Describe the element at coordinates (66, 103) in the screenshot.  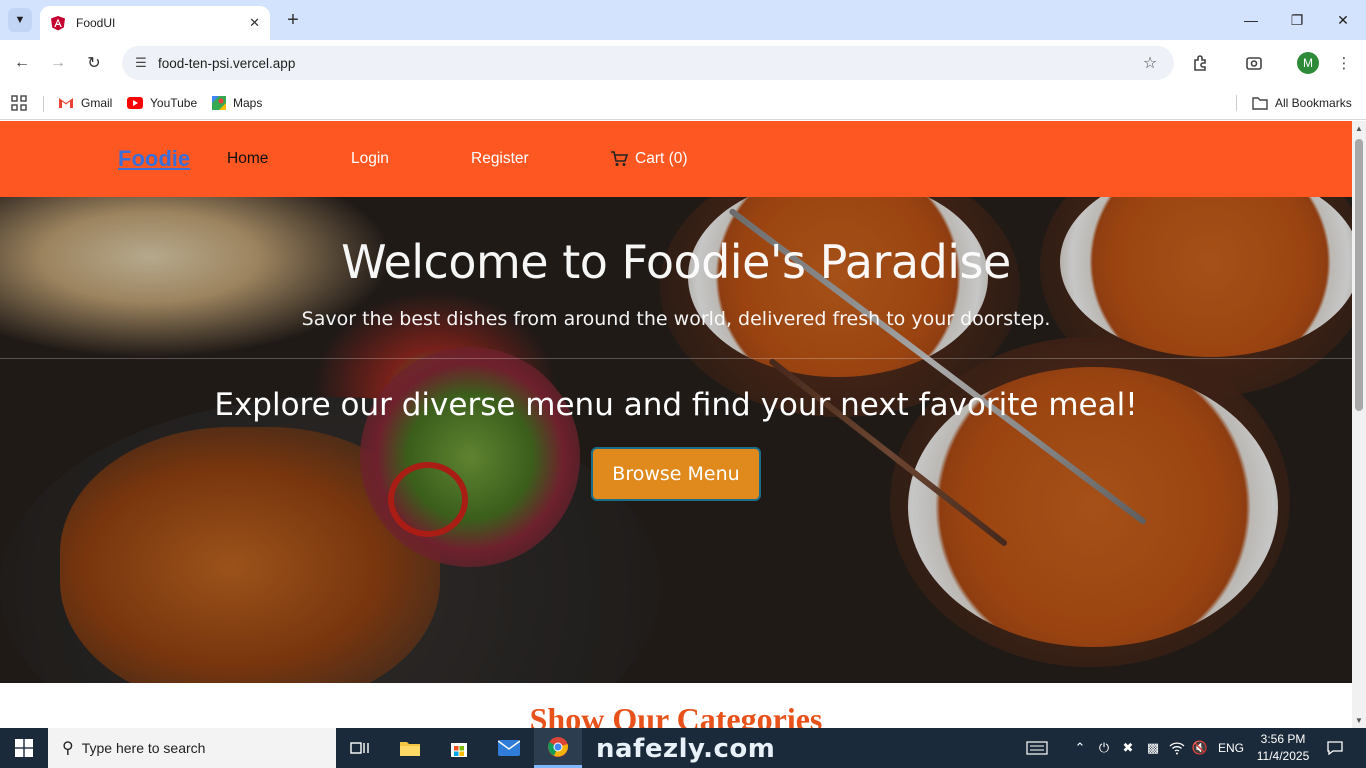
I see `gmail-icon` at that location.